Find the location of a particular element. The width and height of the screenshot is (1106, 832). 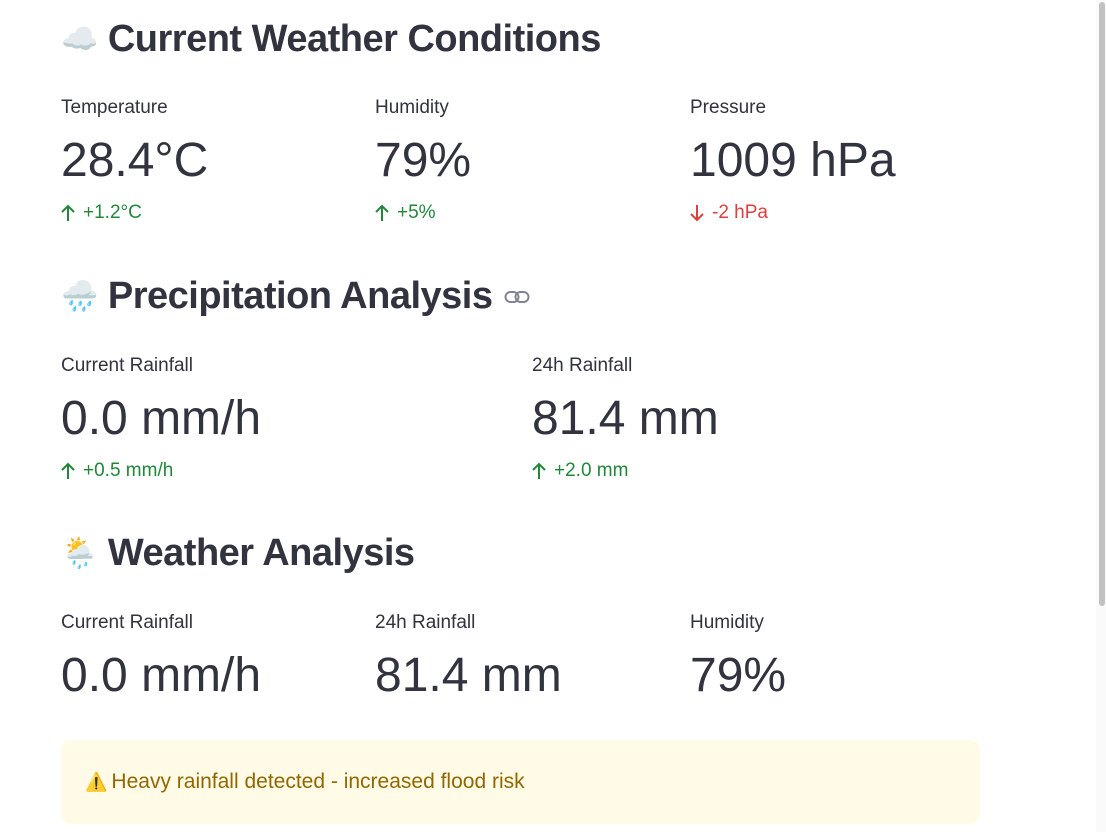

metric-delta: +1.2°C is located at coordinates (134, 213).